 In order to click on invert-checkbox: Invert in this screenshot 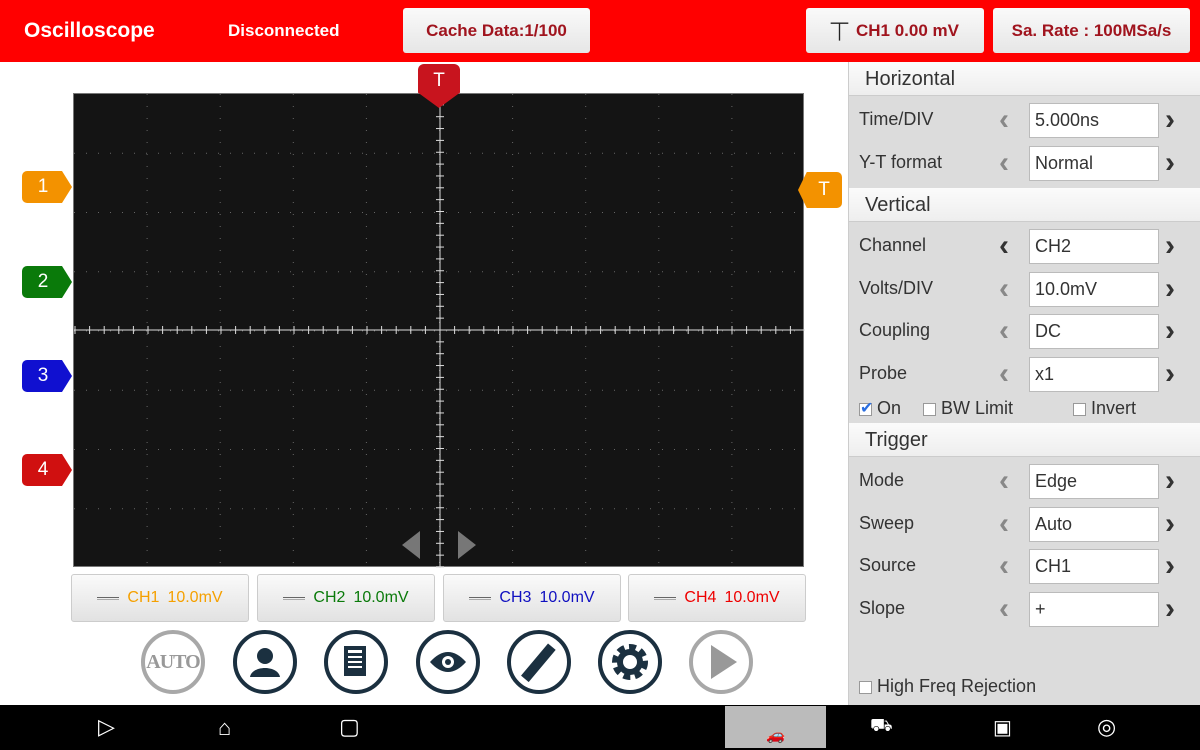, I will do `click(1104, 408)`.